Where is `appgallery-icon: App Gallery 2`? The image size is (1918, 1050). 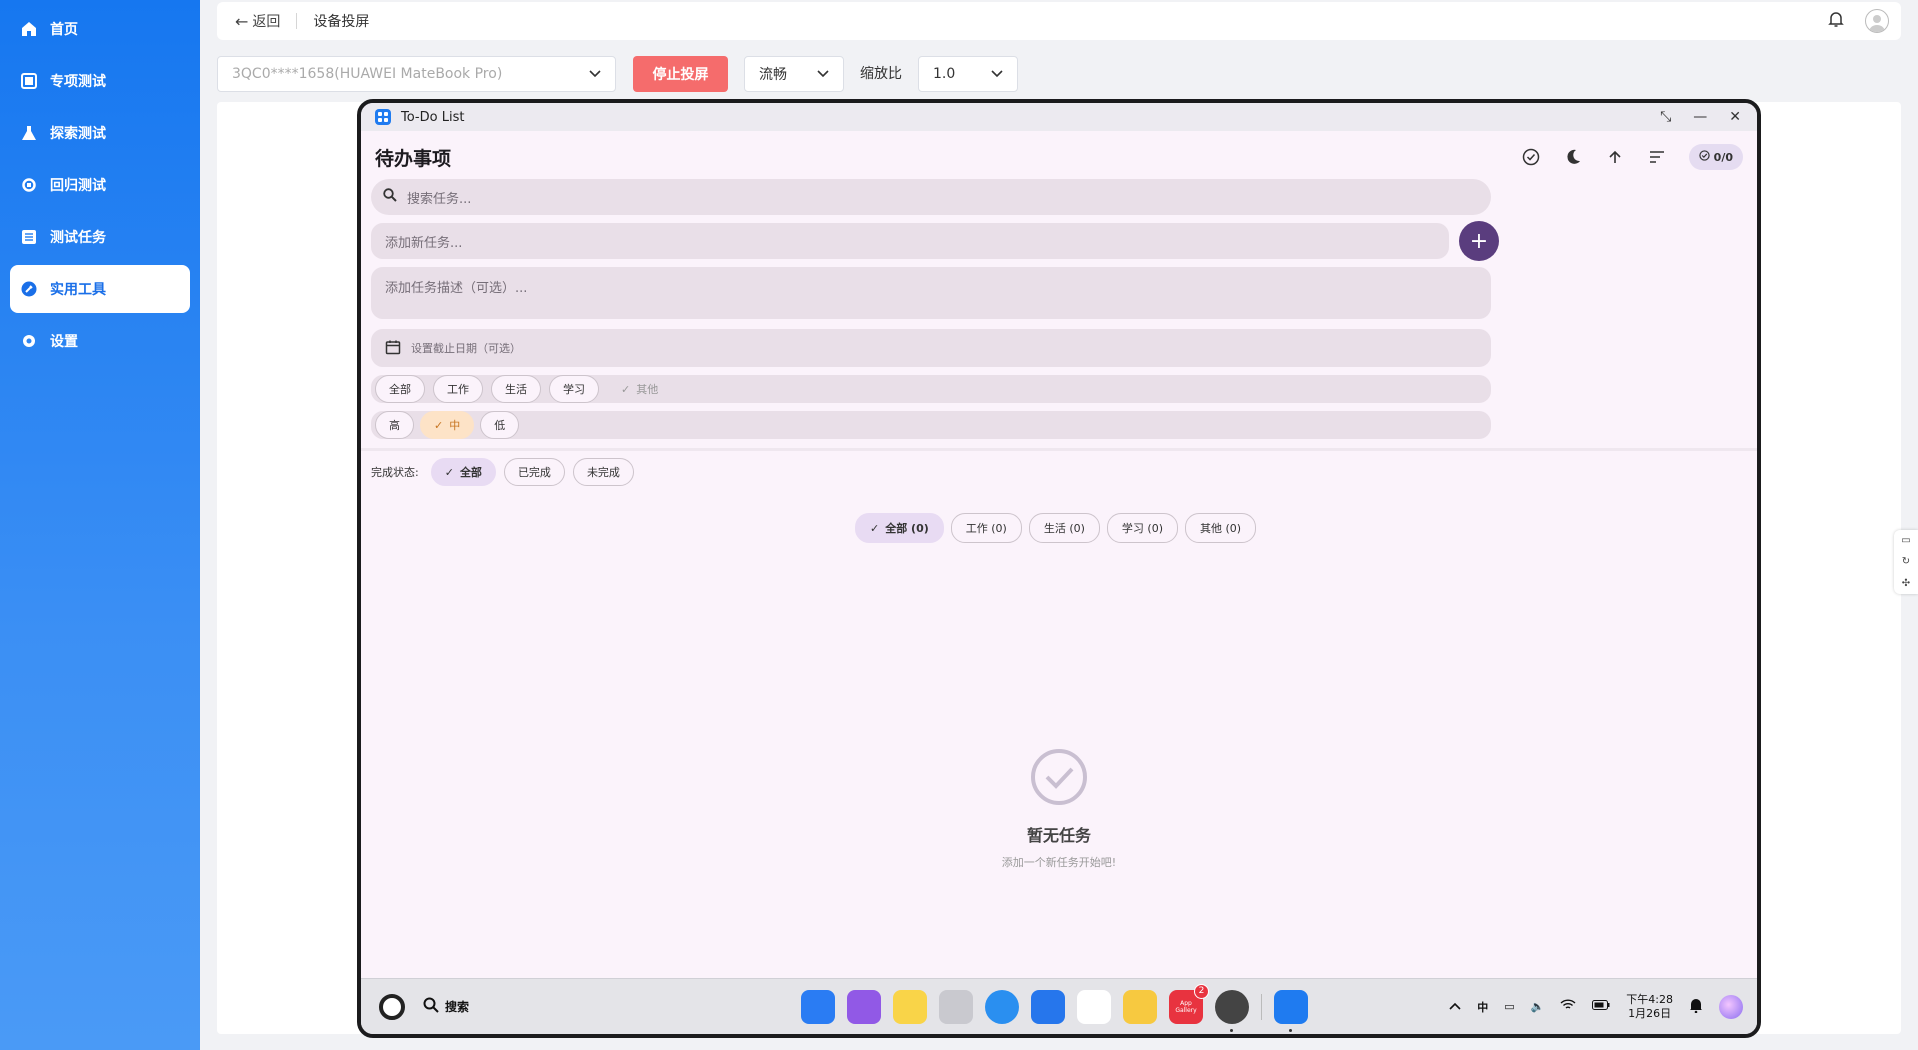
appgallery-icon: App Gallery 2 is located at coordinates (1189, 1003).